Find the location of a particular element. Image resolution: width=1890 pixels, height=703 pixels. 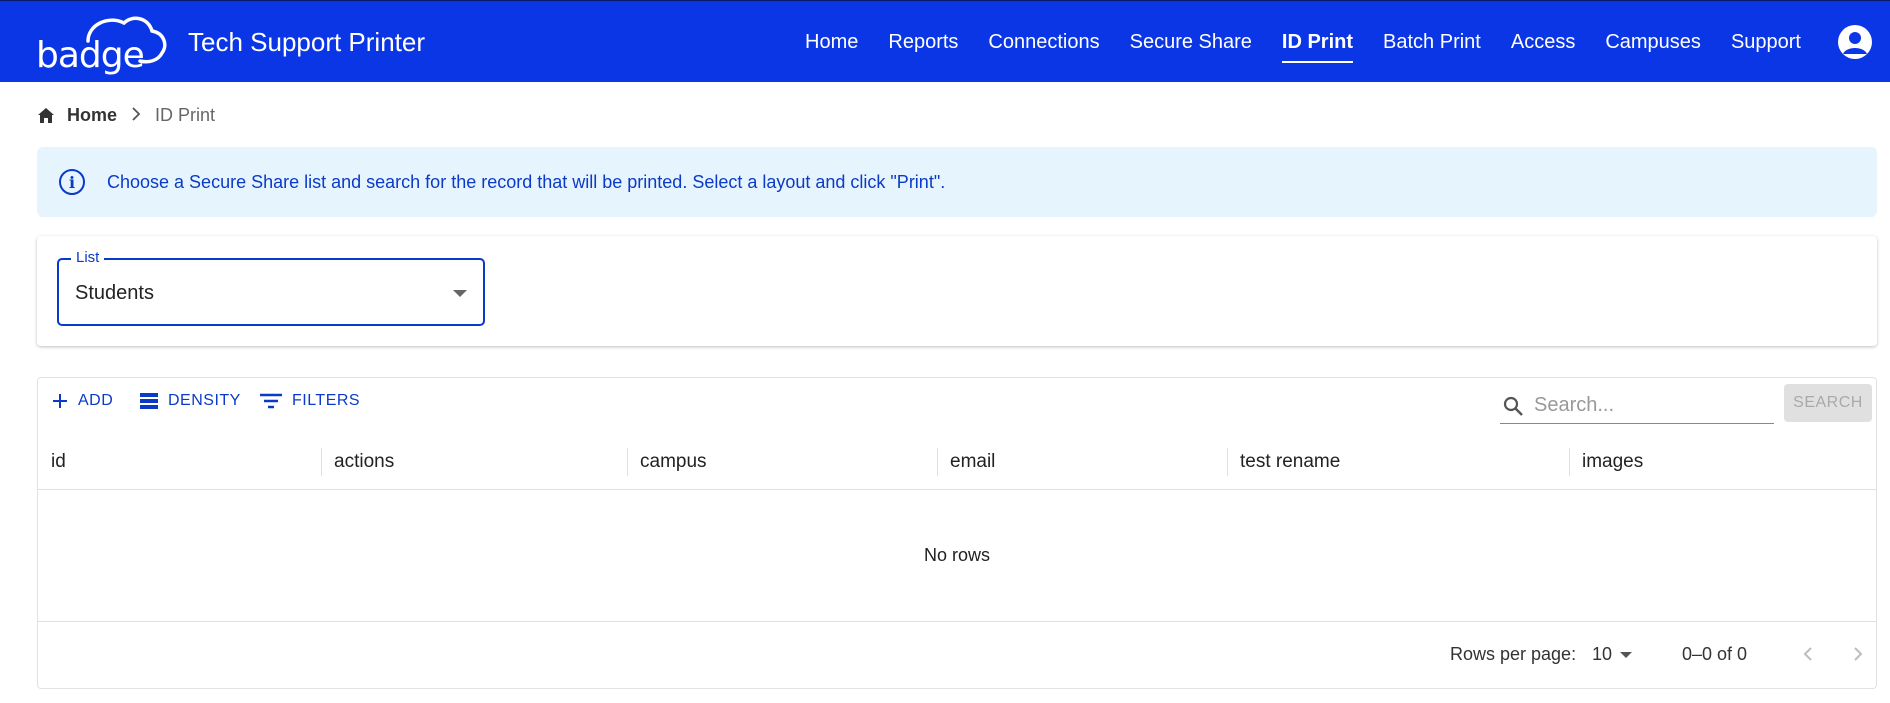

logo-text: badge is located at coordinates (90, 55).